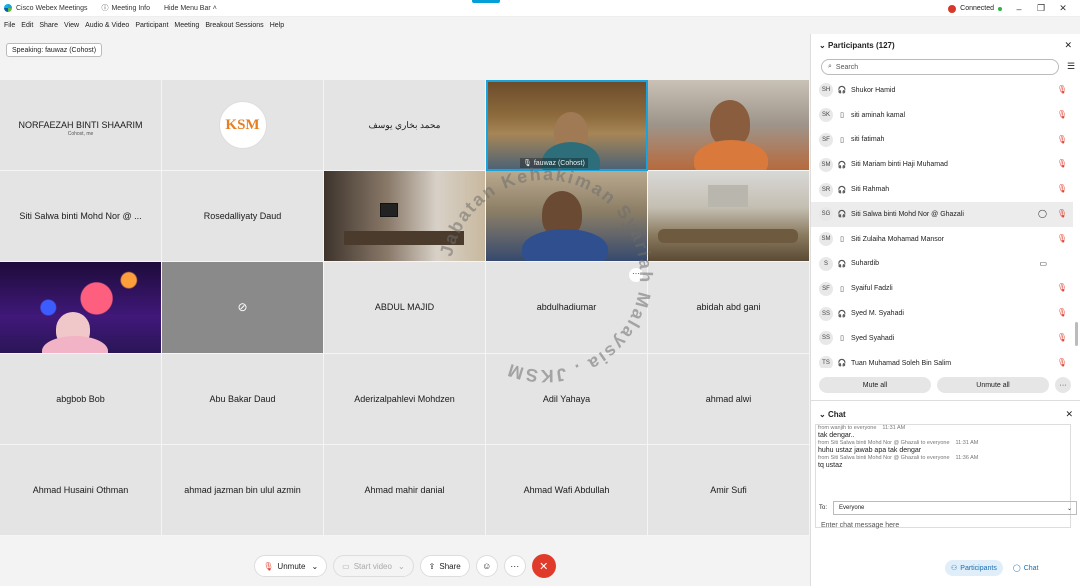 This screenshot has height=586, width=1080. What do you see at coordinates (942, 239) in the screenshot?
I see `list-item: SM ▯ Siti Zulaiha Mohamad Mansor 🎙` at bounding box center [942, 239].